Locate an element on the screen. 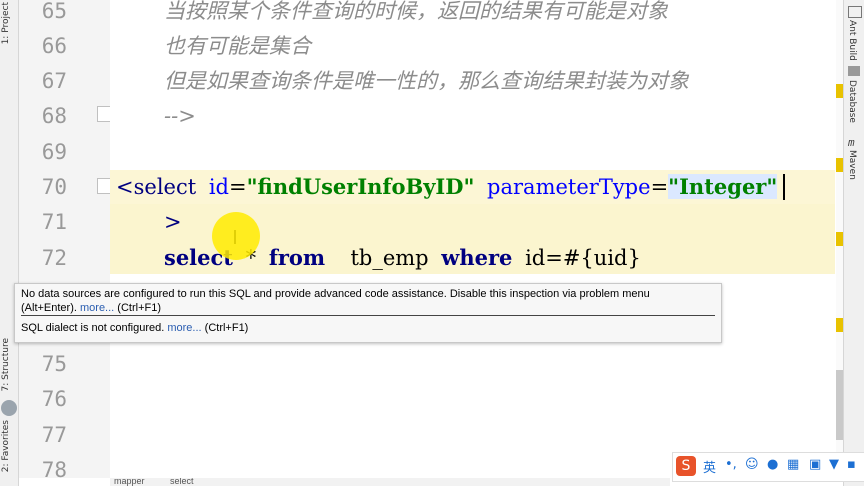 This screenshot has width=864, height=486. emoji-icon: ☺ is located at coordinates (752, 464).